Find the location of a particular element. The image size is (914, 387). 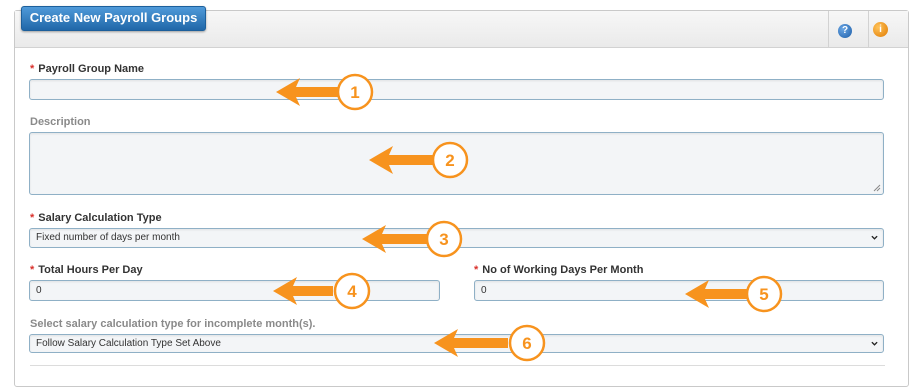

tools-separator is located at coordinates (868, 29).